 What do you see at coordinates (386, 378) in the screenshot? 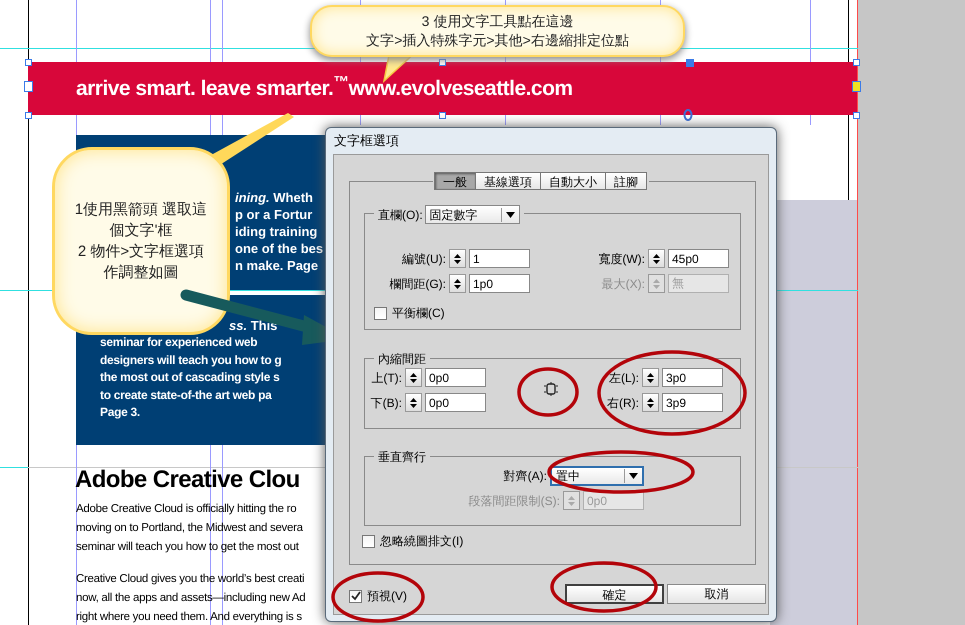
I see `field-label: 上(T):` at bounding box center [386, 378].